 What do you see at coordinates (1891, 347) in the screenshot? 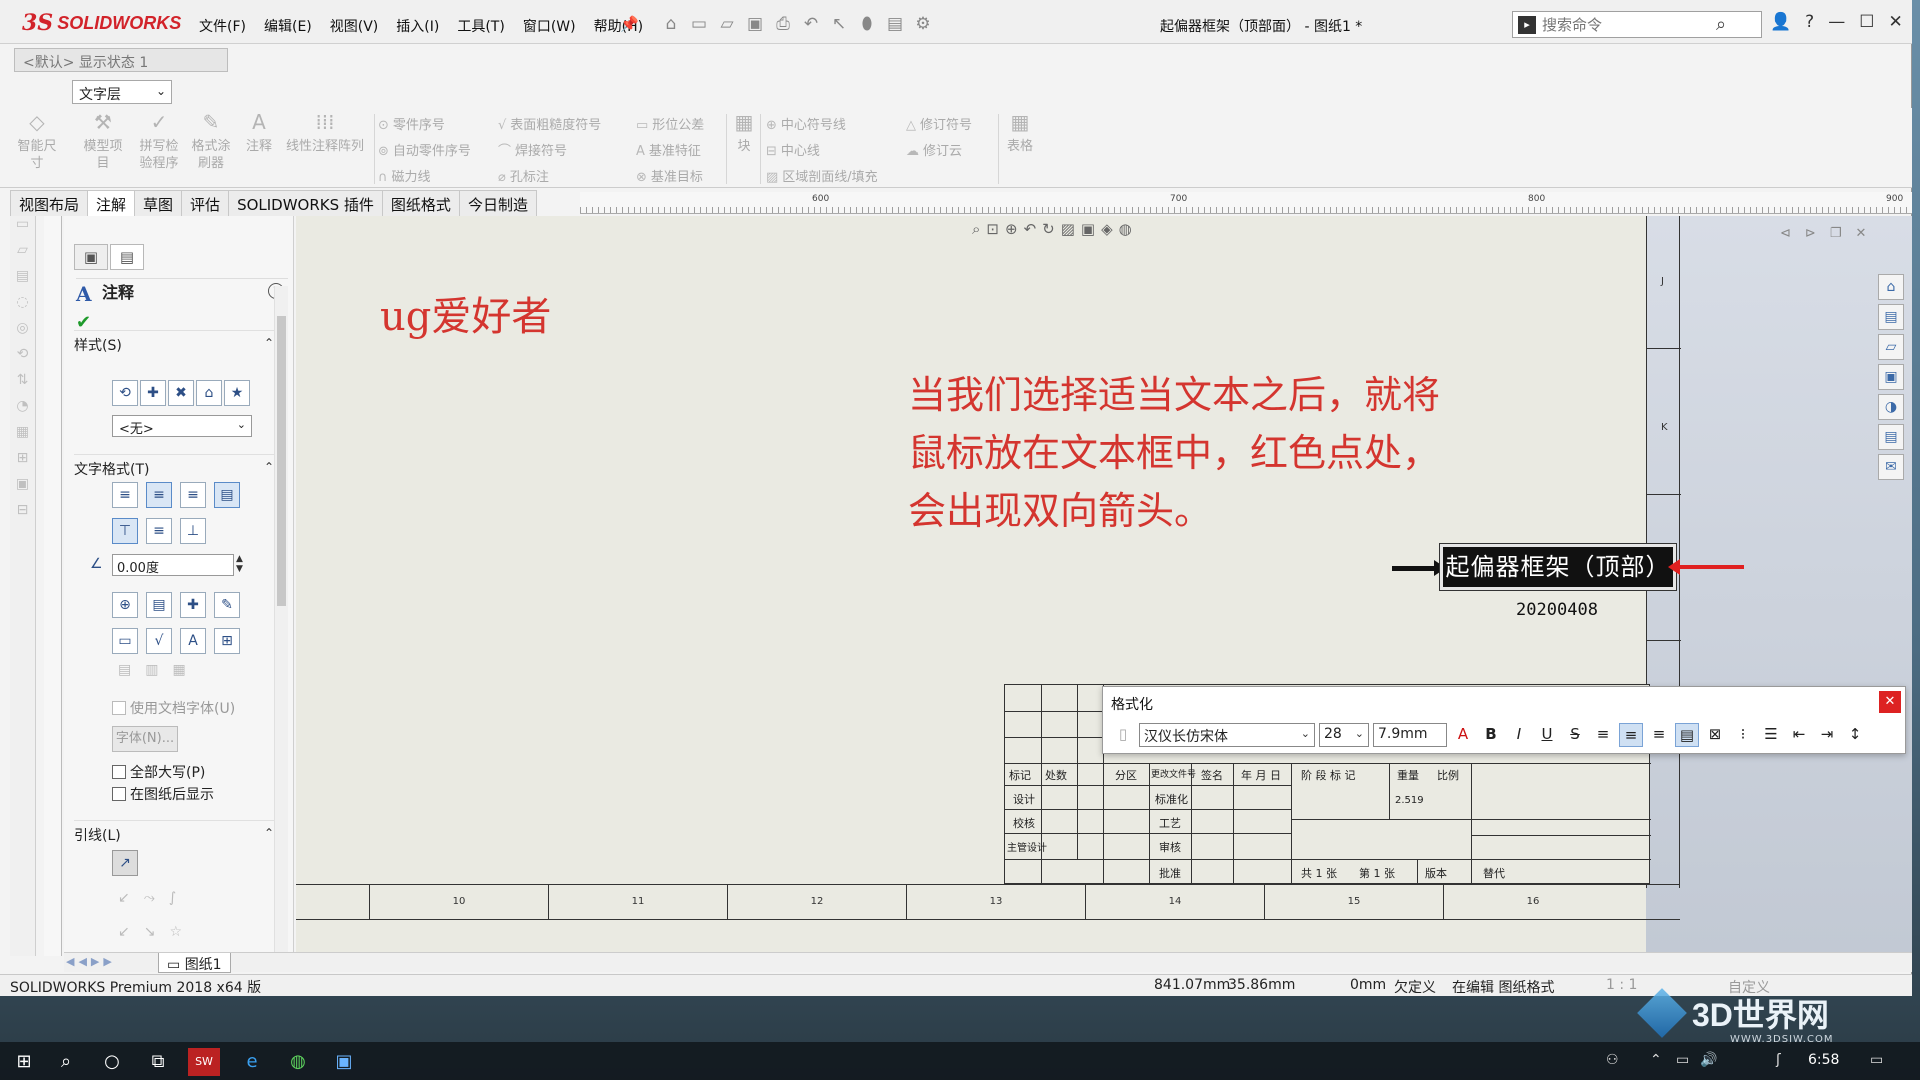
I see `file-explorer-icon: ▱` at bounding box center [1891, 347].